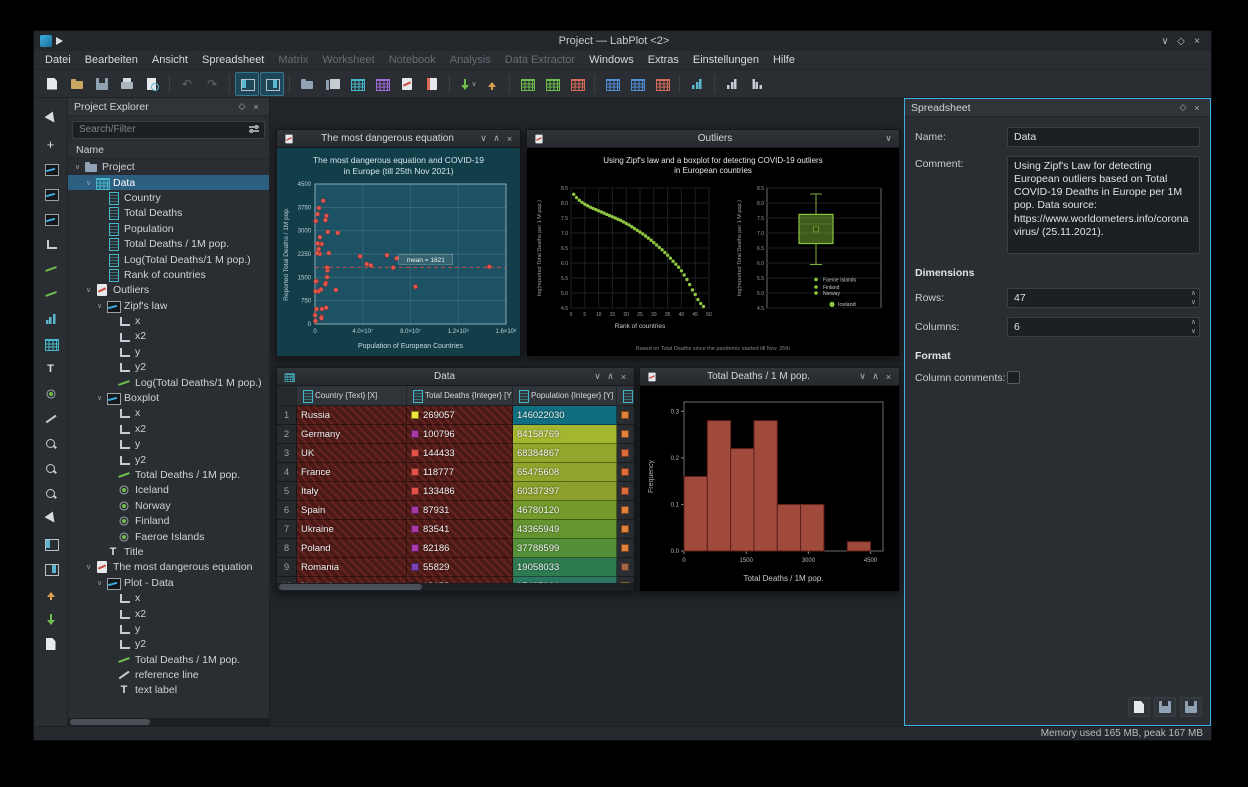  What do you see at coordinates (460, 491) in the screenshot?
I see `cell-total-deaths: 133486` at bounding box center [460, 491].